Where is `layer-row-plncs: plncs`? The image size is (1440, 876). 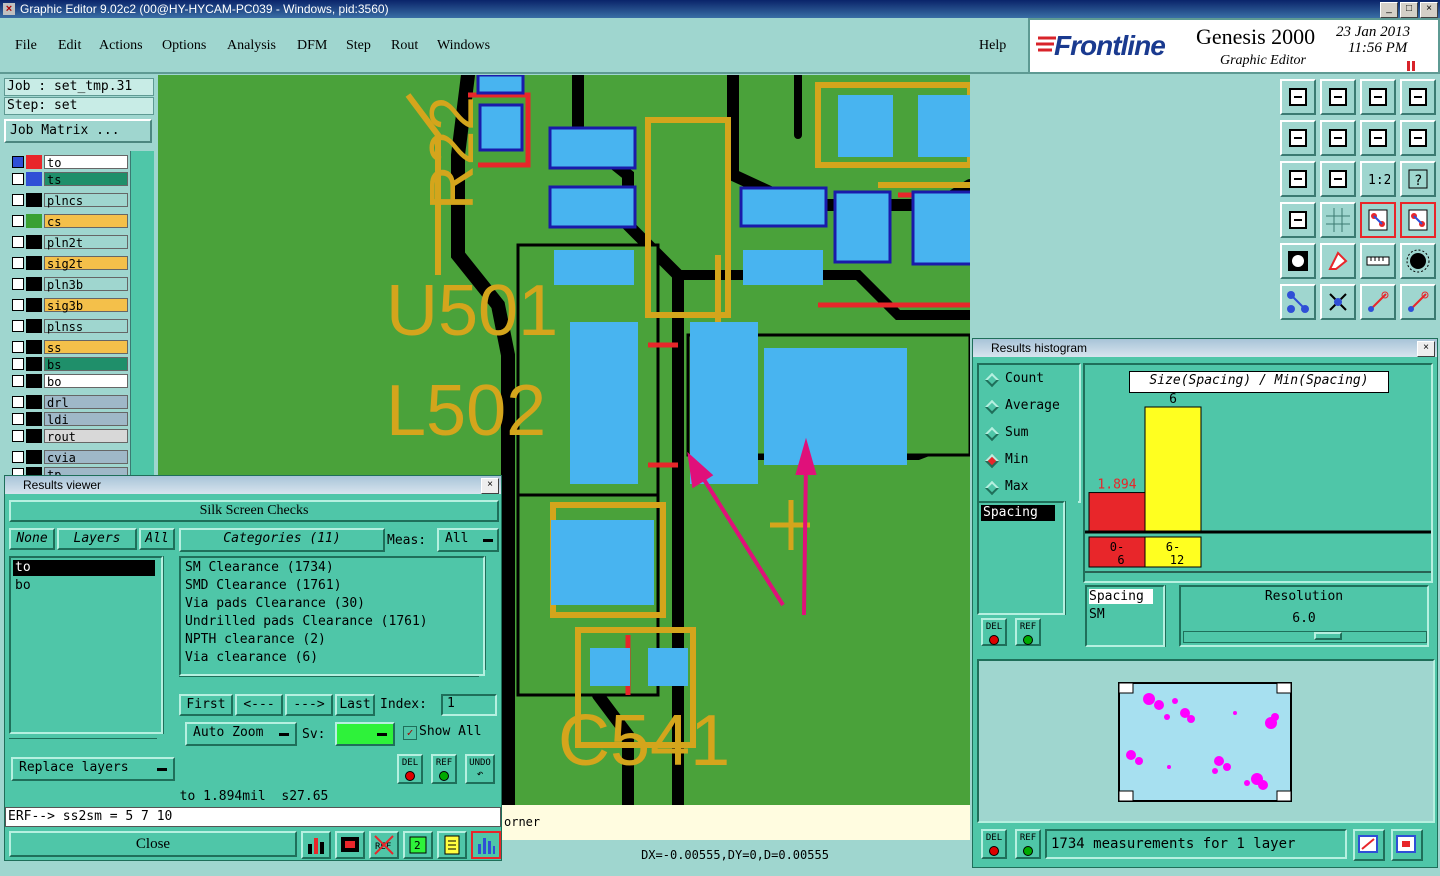 layer-row-plncs: plncs is located at coordinates (69, 200).